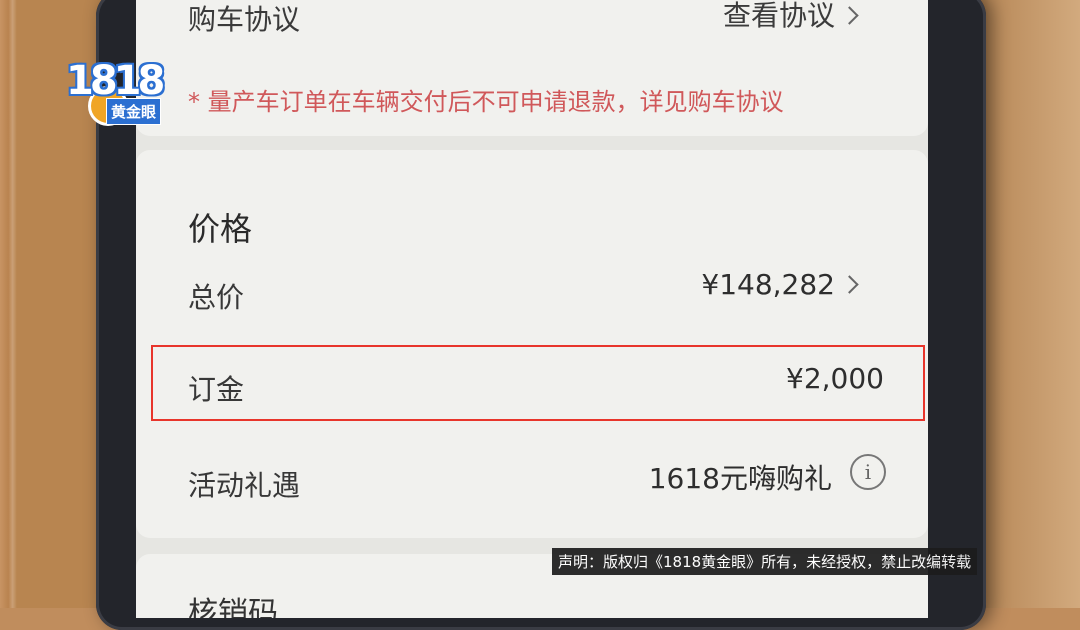 The width and height of the screenshot is (1080, 630). What do you see at coordinates (220, 229) in the screenshot?
I see `price-section-title: 价格` at bounding box center [220, 229].